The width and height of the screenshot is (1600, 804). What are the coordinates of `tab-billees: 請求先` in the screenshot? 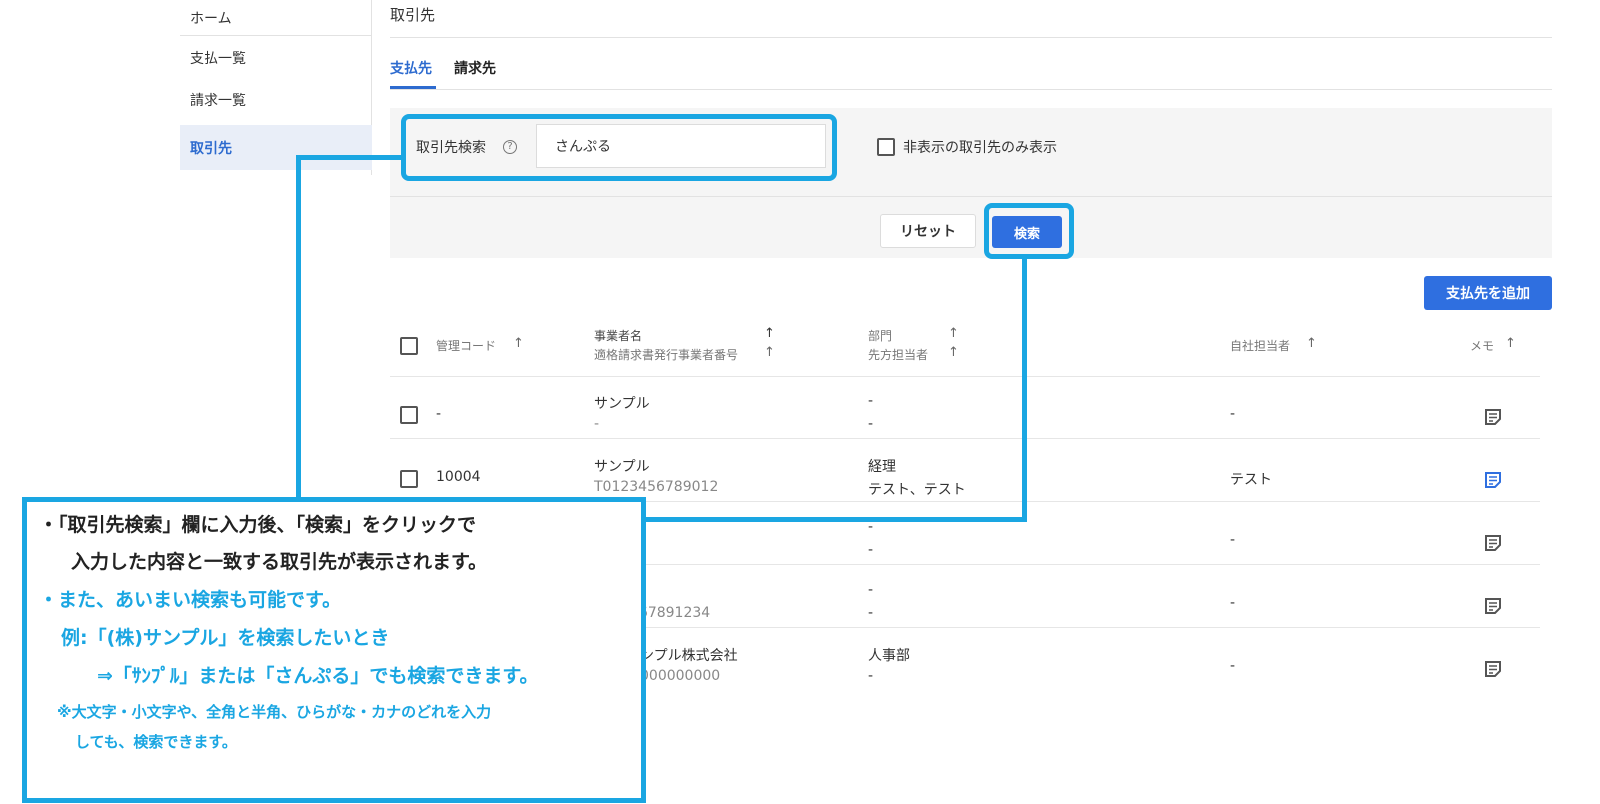 It's located at (475, 68).